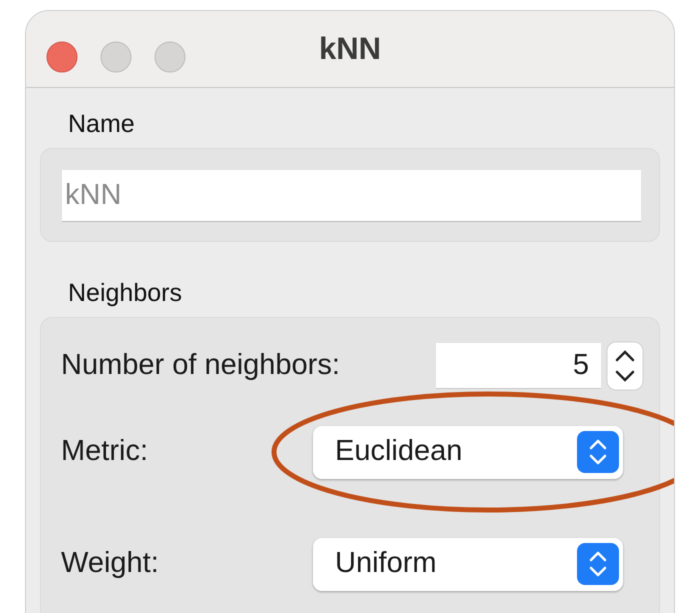 This screenshot has width=685, height=613. Describe the element at coordinates (349, 49) in the screenshot. I see `window-title: kNN` at that location.